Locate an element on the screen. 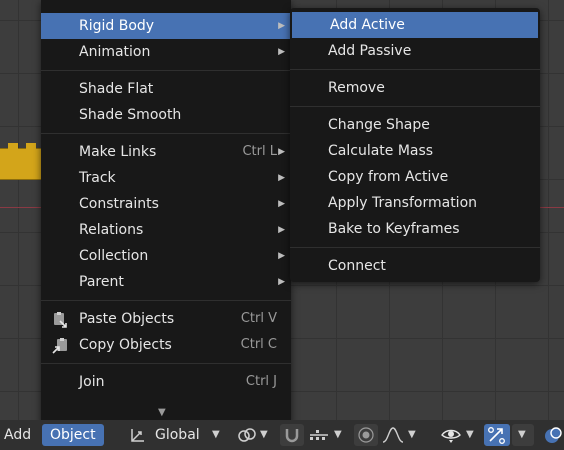  menu-item-label: Parent is located at coordinates (101, 282).